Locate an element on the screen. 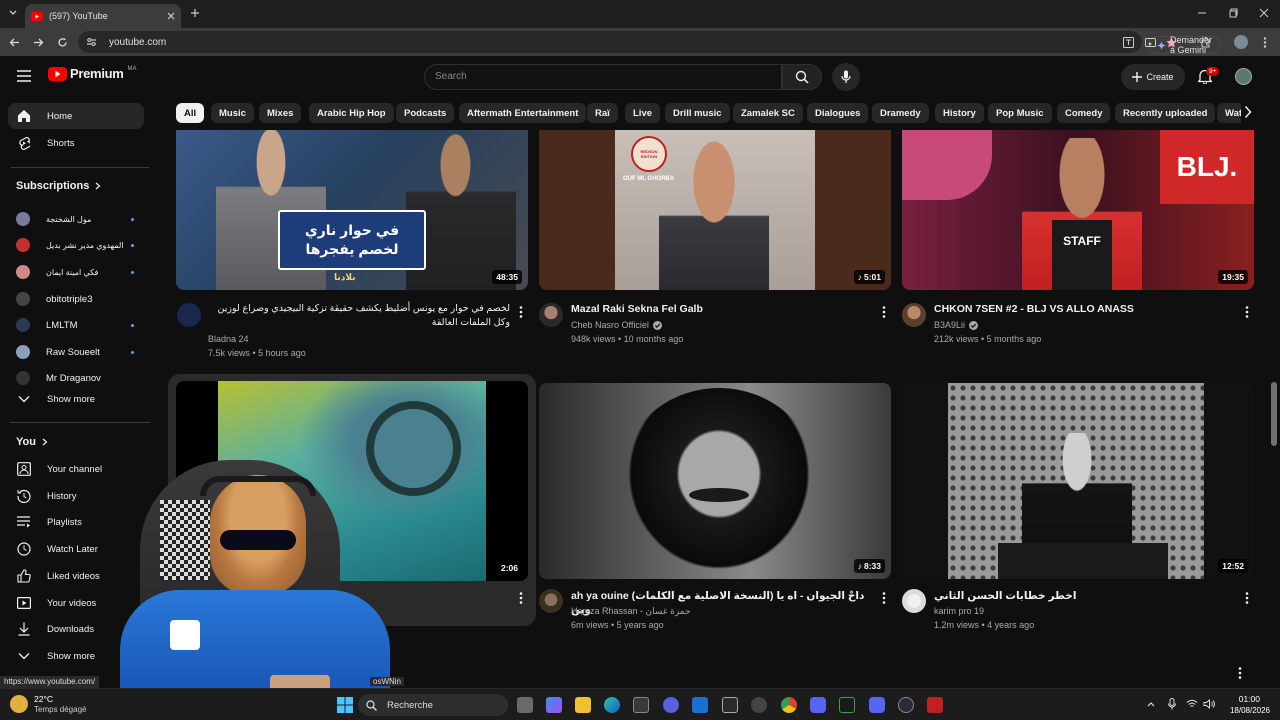 The height and width of the screenshot is (720, 1280). back-icon is located at coordinates (14, 42).